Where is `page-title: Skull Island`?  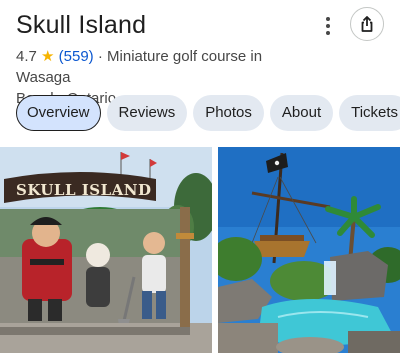 page-title: Skull Island is located at coordinates (81, 25).